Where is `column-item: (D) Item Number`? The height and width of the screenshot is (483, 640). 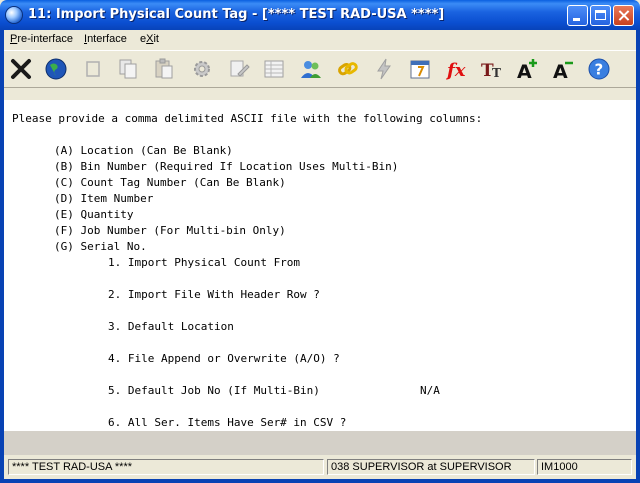
column-item: (D) Item Number is located at coordinates (104, 198).